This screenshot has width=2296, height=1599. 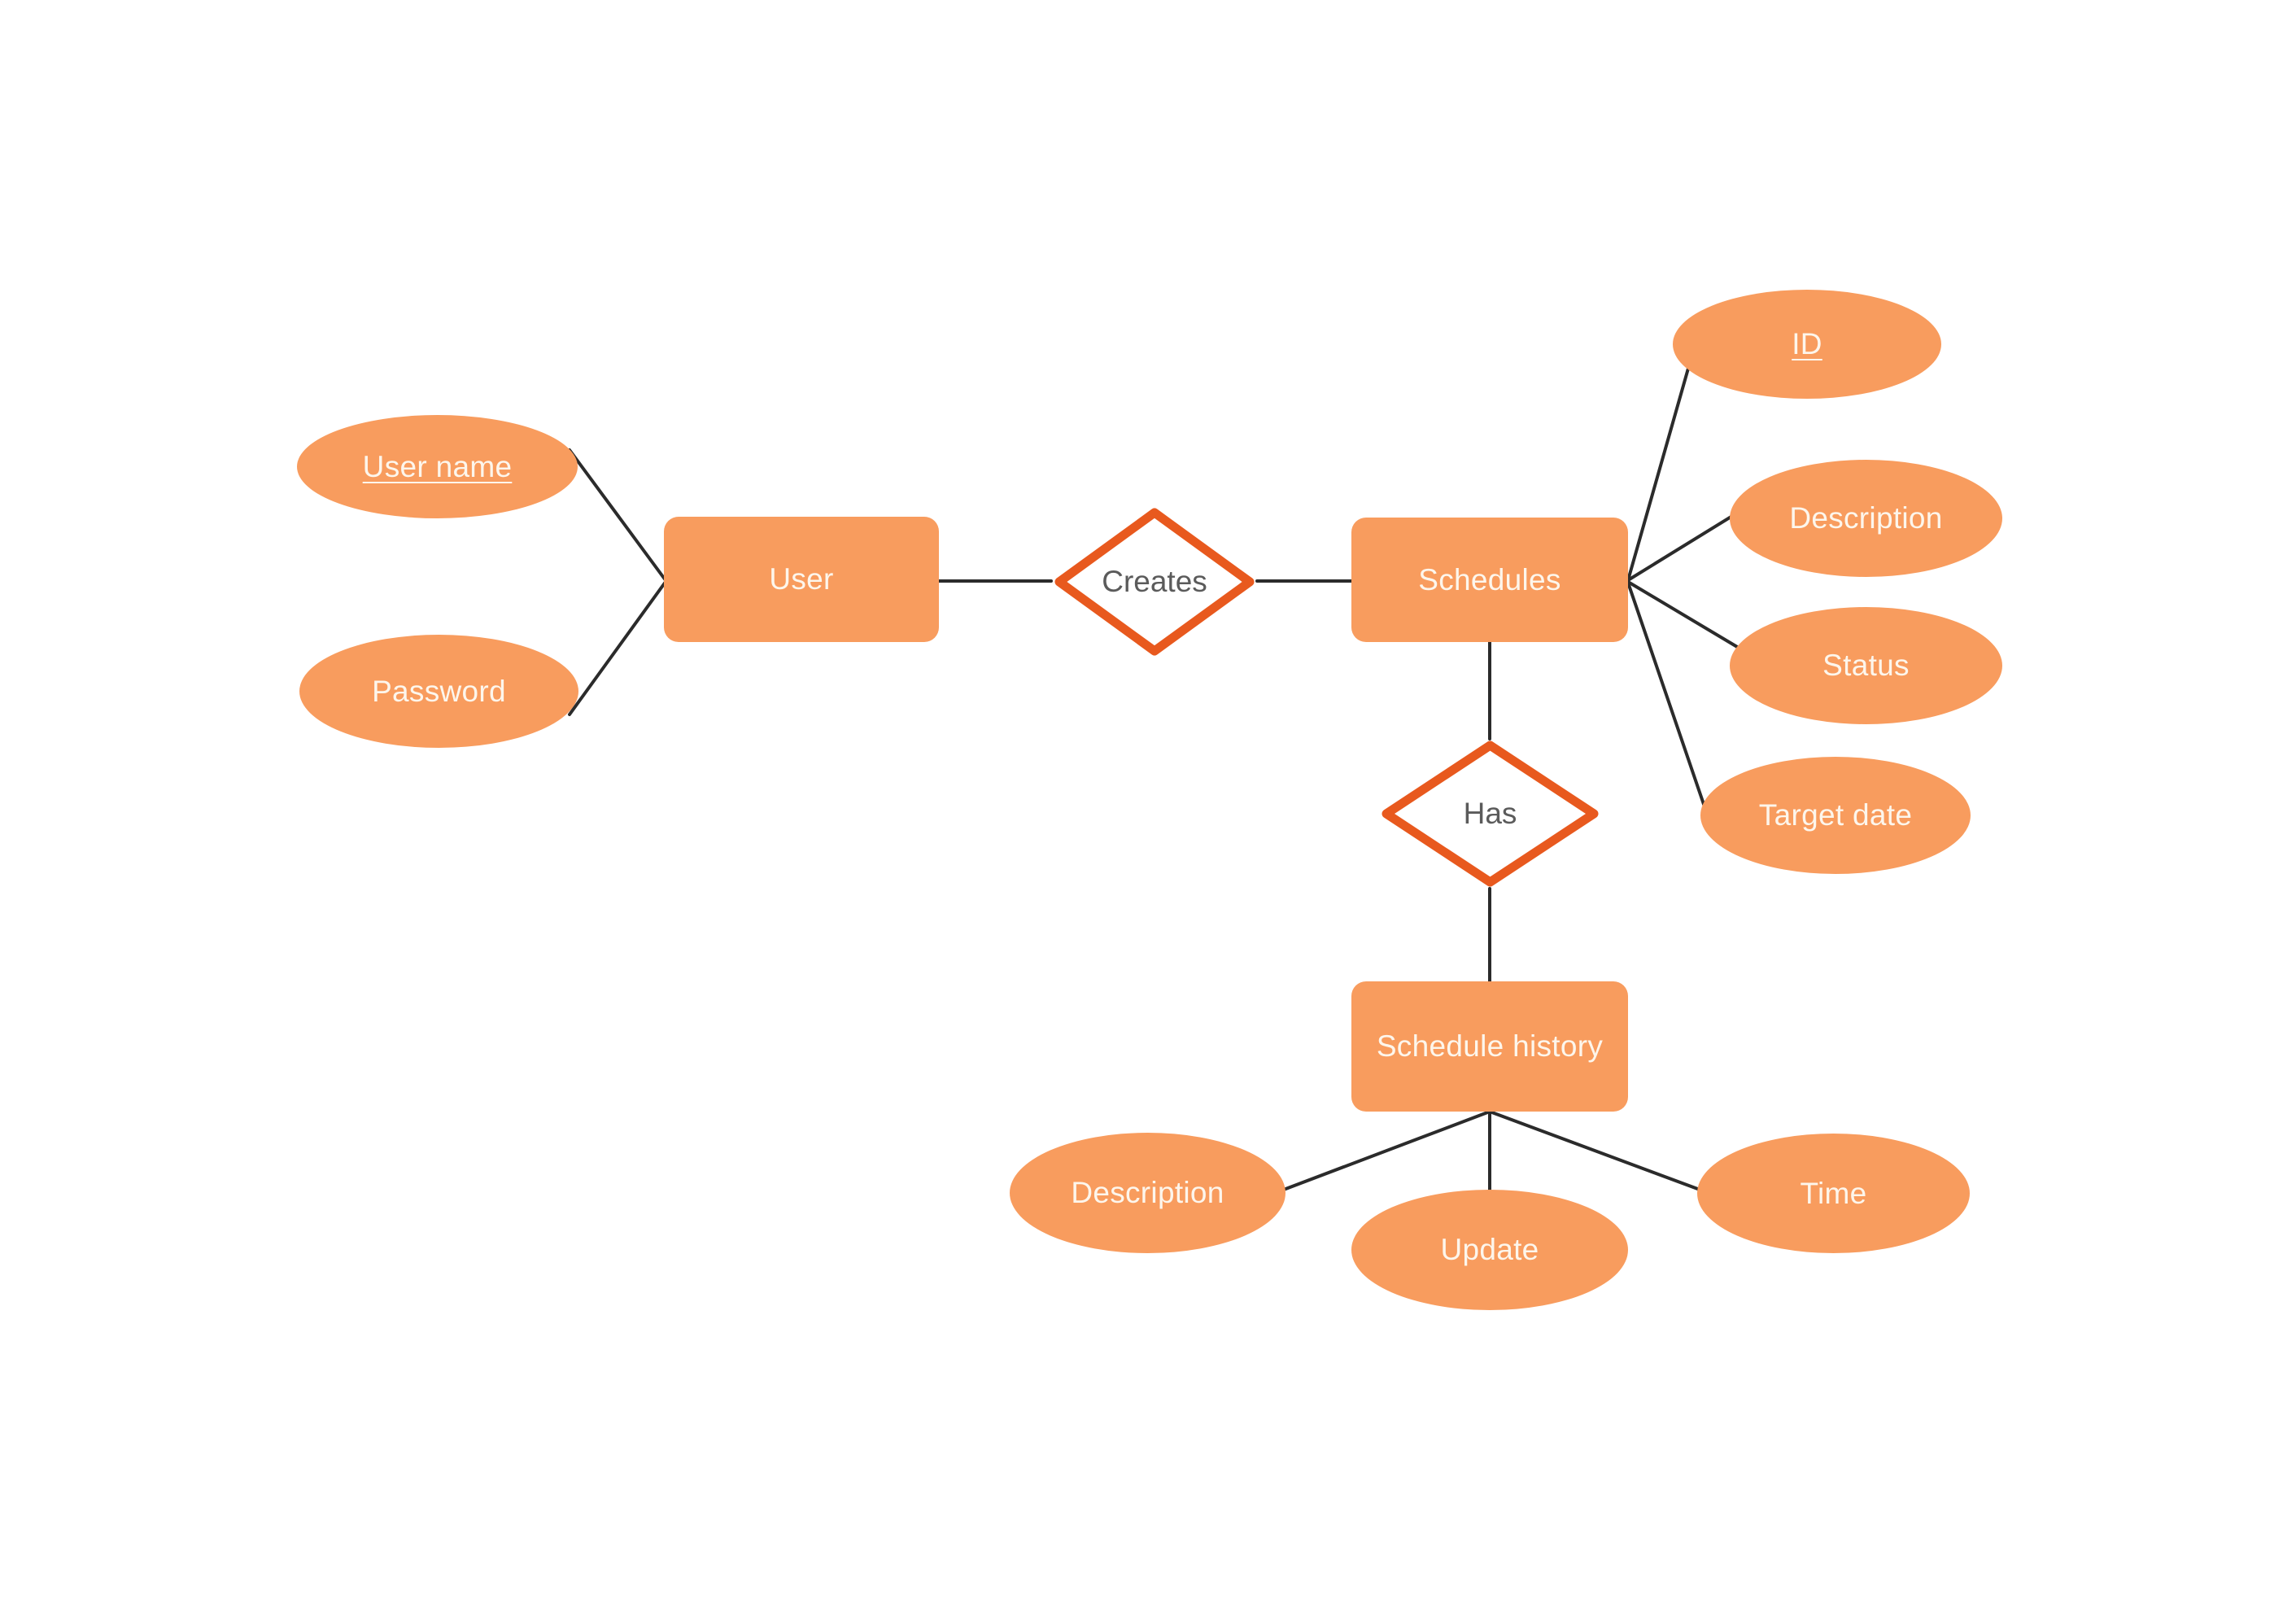 I want to click on attribute-password-label: Password, so click(x=439, y=691).